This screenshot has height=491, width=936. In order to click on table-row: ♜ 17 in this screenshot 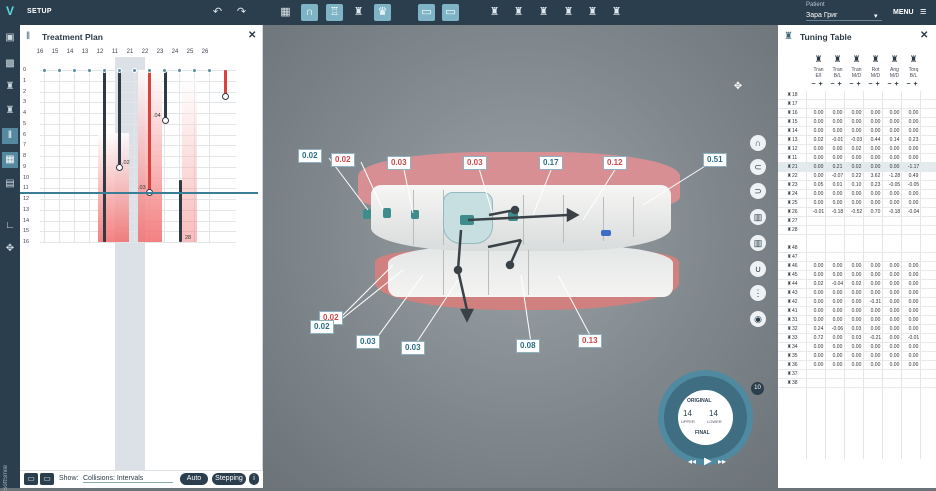, I will do `click(857, 104)`.